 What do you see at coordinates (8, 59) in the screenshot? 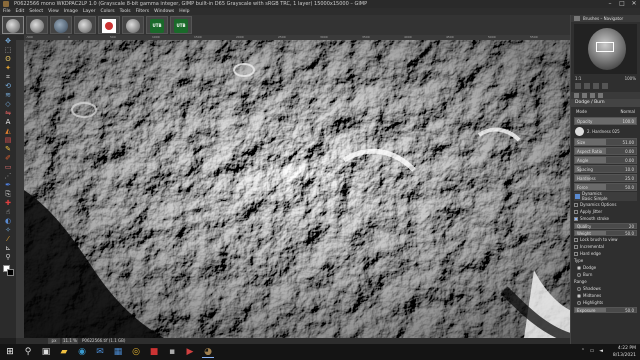
I see `lasso-icon: ʘ` at bounding box center [8, 59].